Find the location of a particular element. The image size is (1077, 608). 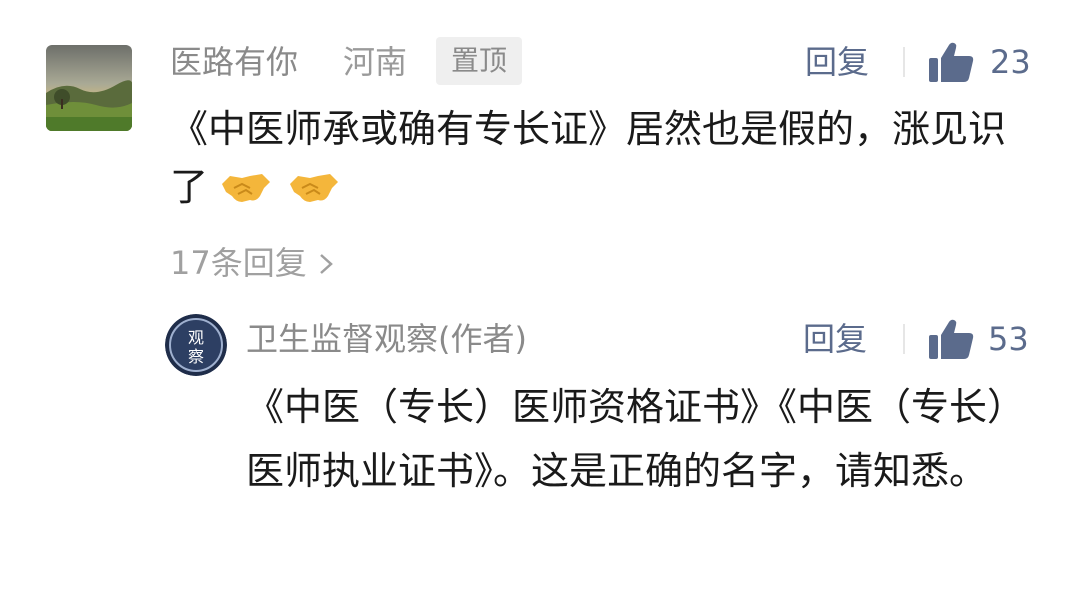

pinned-badge: 置顶 is located at coordinates (479, 61).